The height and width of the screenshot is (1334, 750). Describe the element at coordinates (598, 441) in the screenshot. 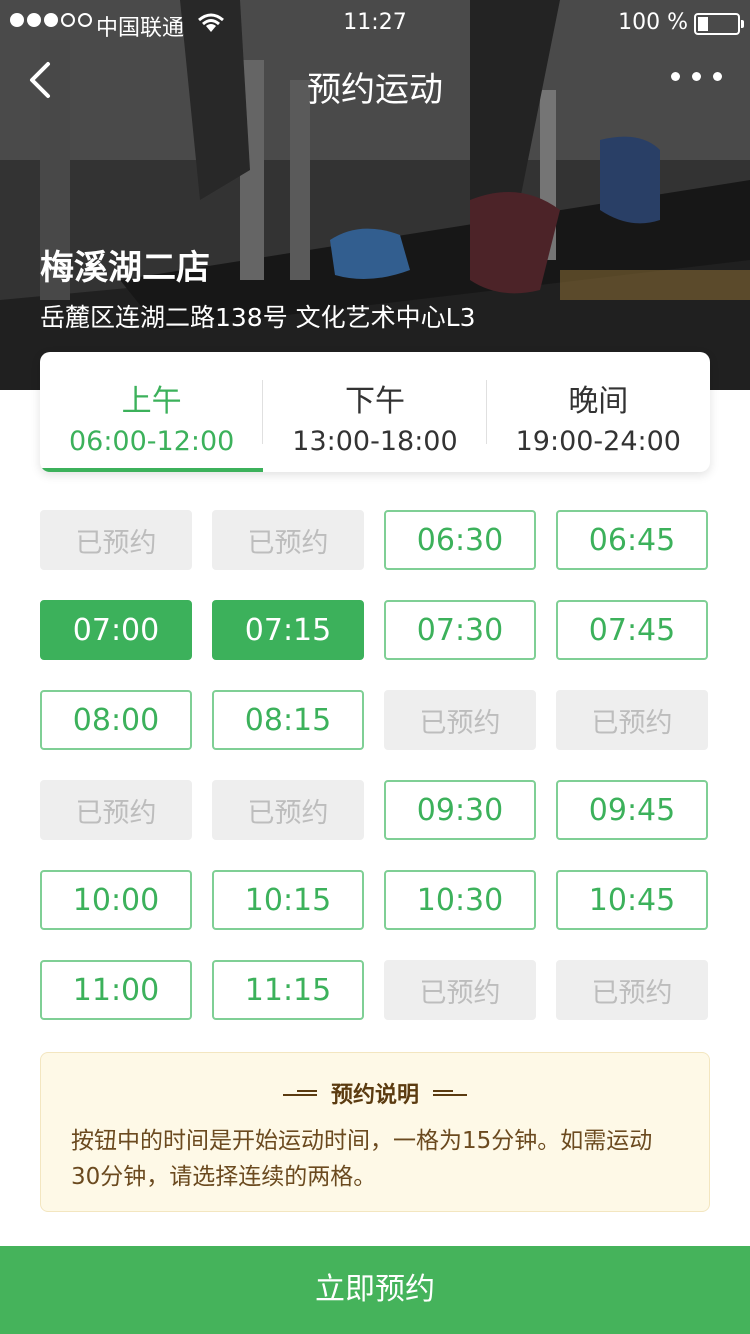

I see `tab-time-range: 19:00-24:00` at that location.